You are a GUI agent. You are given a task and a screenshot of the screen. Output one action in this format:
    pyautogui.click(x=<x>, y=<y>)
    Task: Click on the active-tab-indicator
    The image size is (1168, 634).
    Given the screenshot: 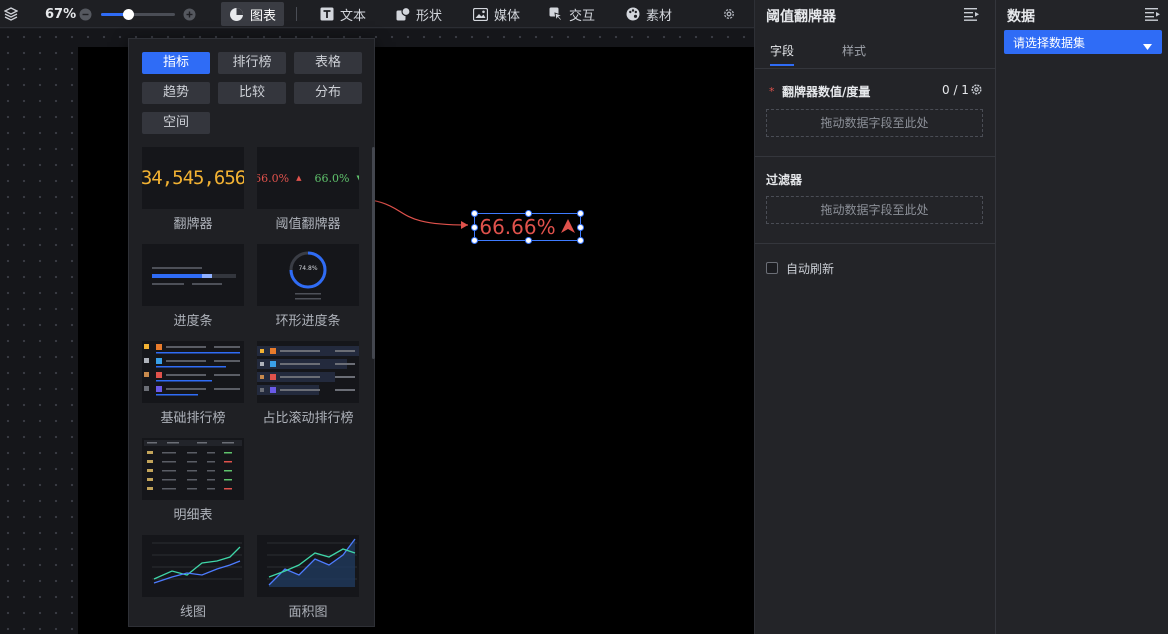 What is the action you would take?
    pyautogui.click(x=782, y=65)
    